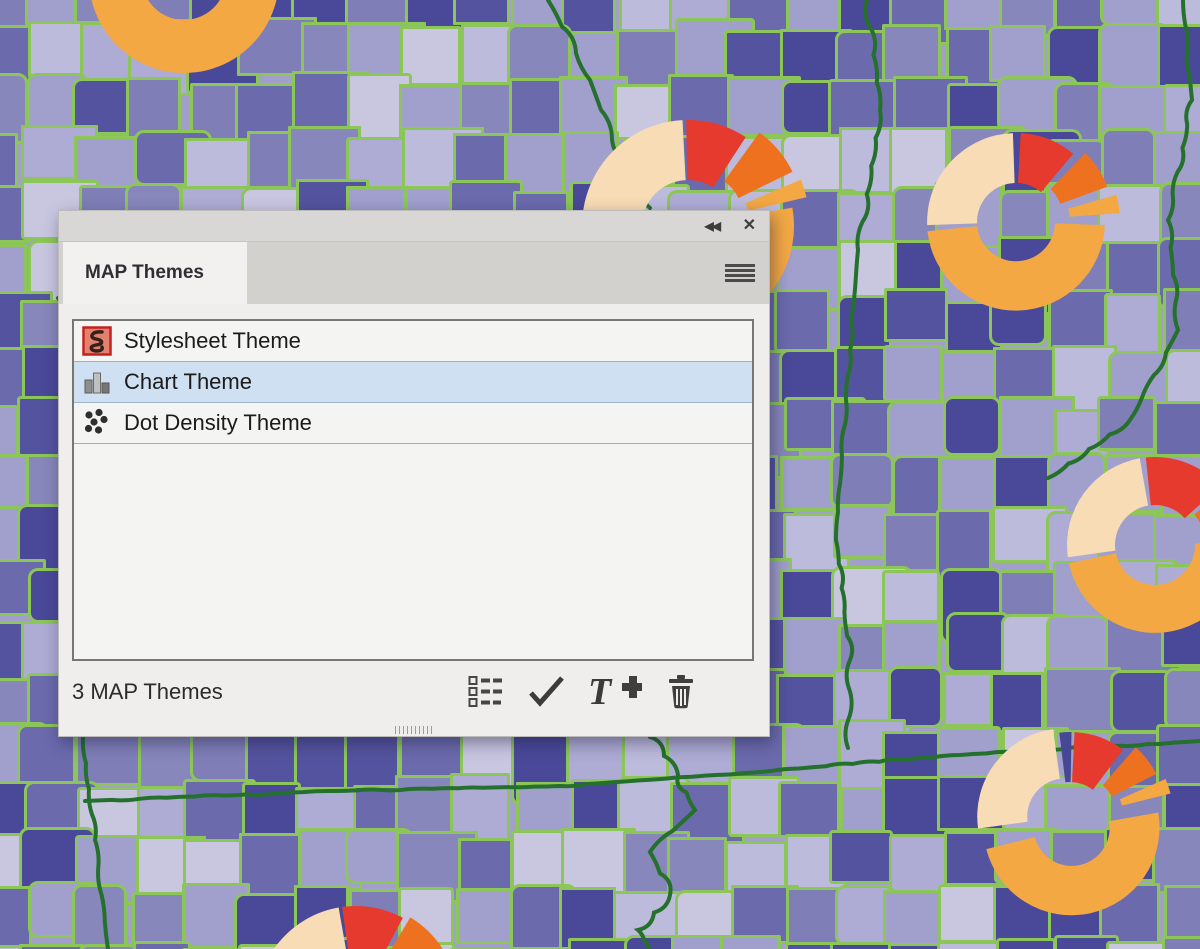 This screenshot has height=949, width=1200. What do you see at coordinates (218, 422) in the screenshot?
I see `theme-label: Dot Density Theme` at bounding box center [218, 422].